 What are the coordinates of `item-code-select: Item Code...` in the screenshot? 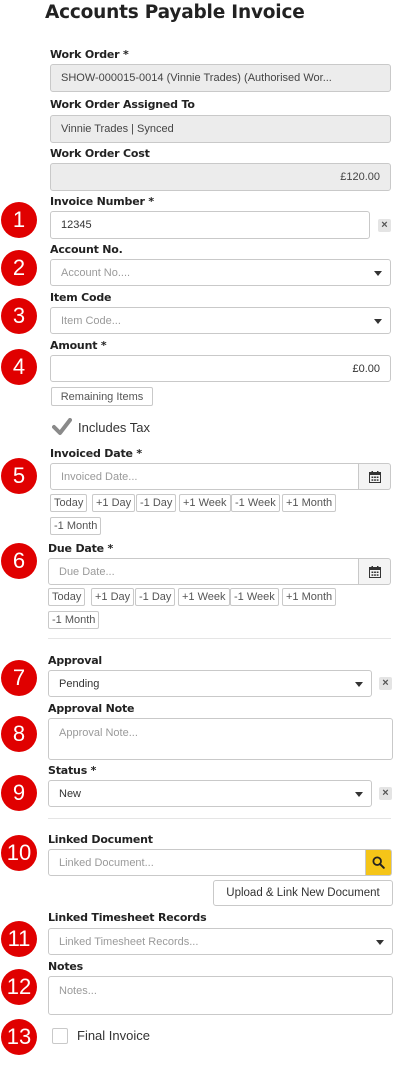 It's located at (220, 320).